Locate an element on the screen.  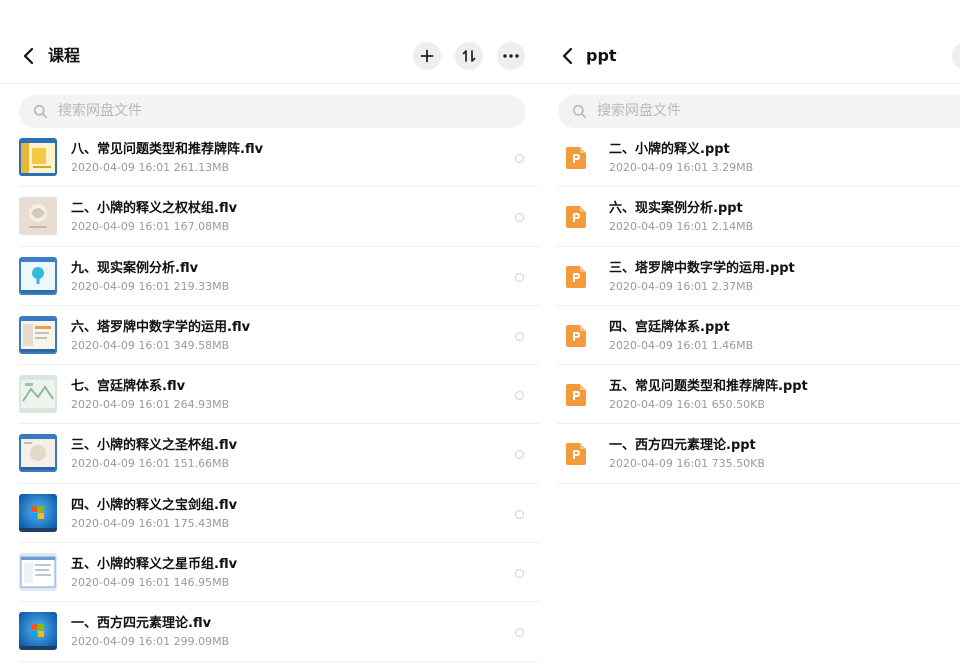
file-meta: 2020-04-09 16:01 3.29MB is located at coordinates (681, 167).